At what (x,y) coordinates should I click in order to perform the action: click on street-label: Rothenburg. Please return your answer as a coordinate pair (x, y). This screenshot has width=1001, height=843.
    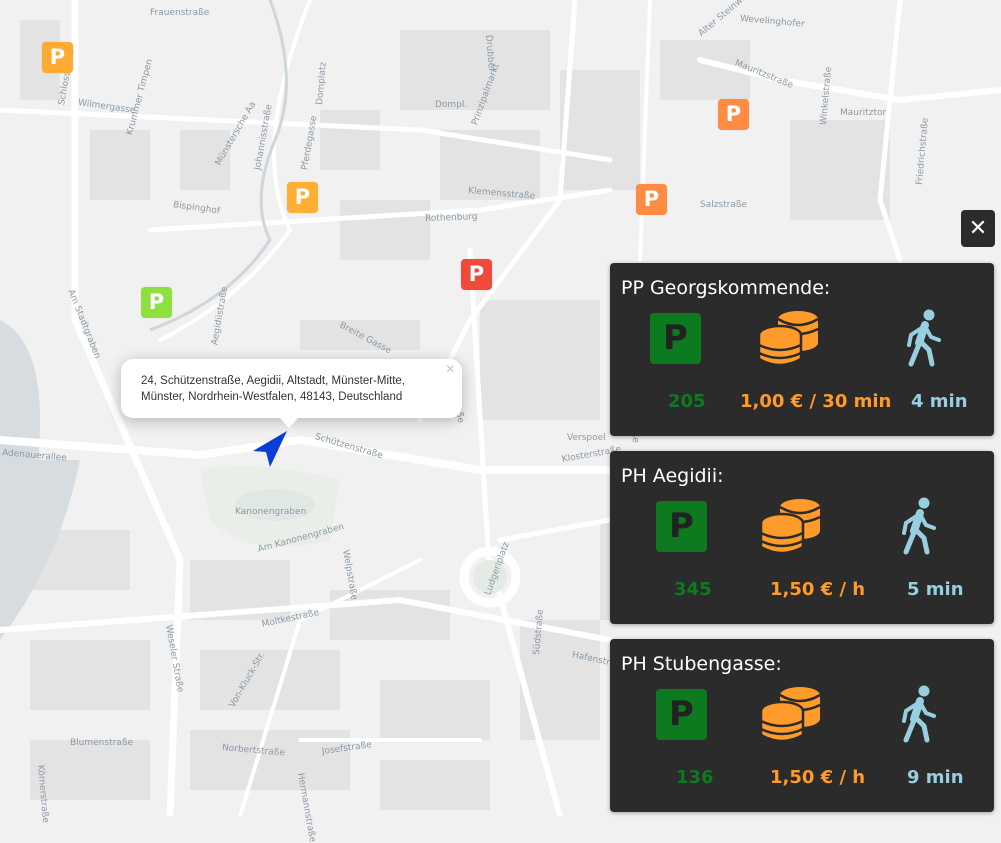
    Looking at the image, I should click on (451, 218).